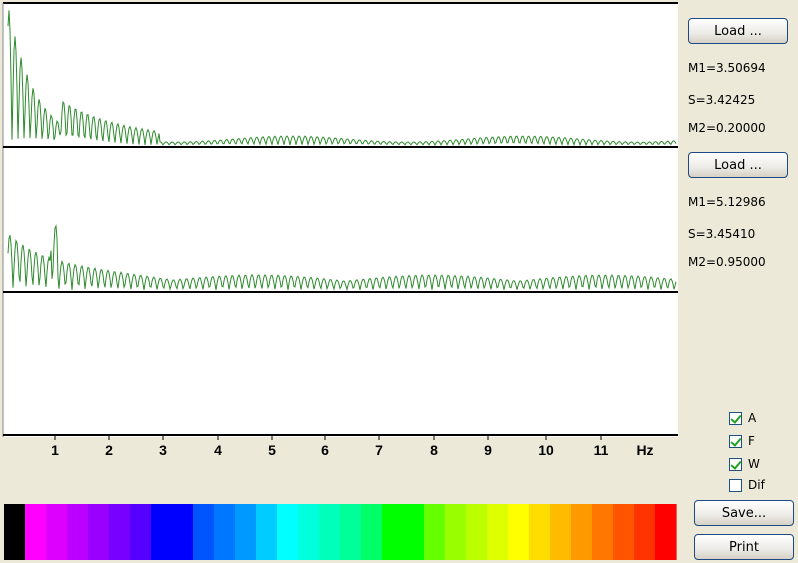 Image resolution: width=798 pixels, height=563 pixels. Describe the element at coordinates (727, 202) in the screenshot. I see `panel-2-m1: M1=5.12986` at that location.